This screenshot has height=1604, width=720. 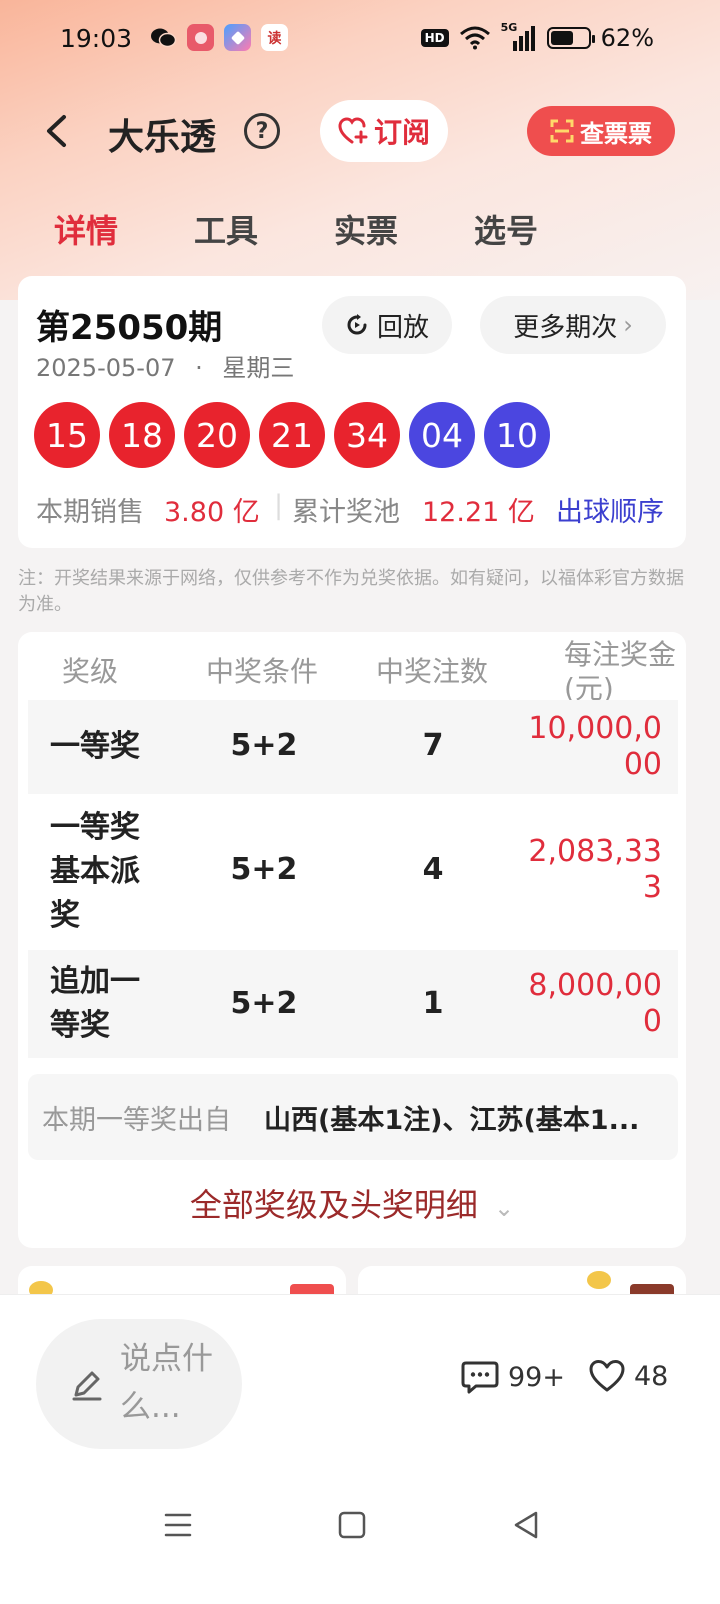 I want to click on scan-icon, so click(x=562, y=131).